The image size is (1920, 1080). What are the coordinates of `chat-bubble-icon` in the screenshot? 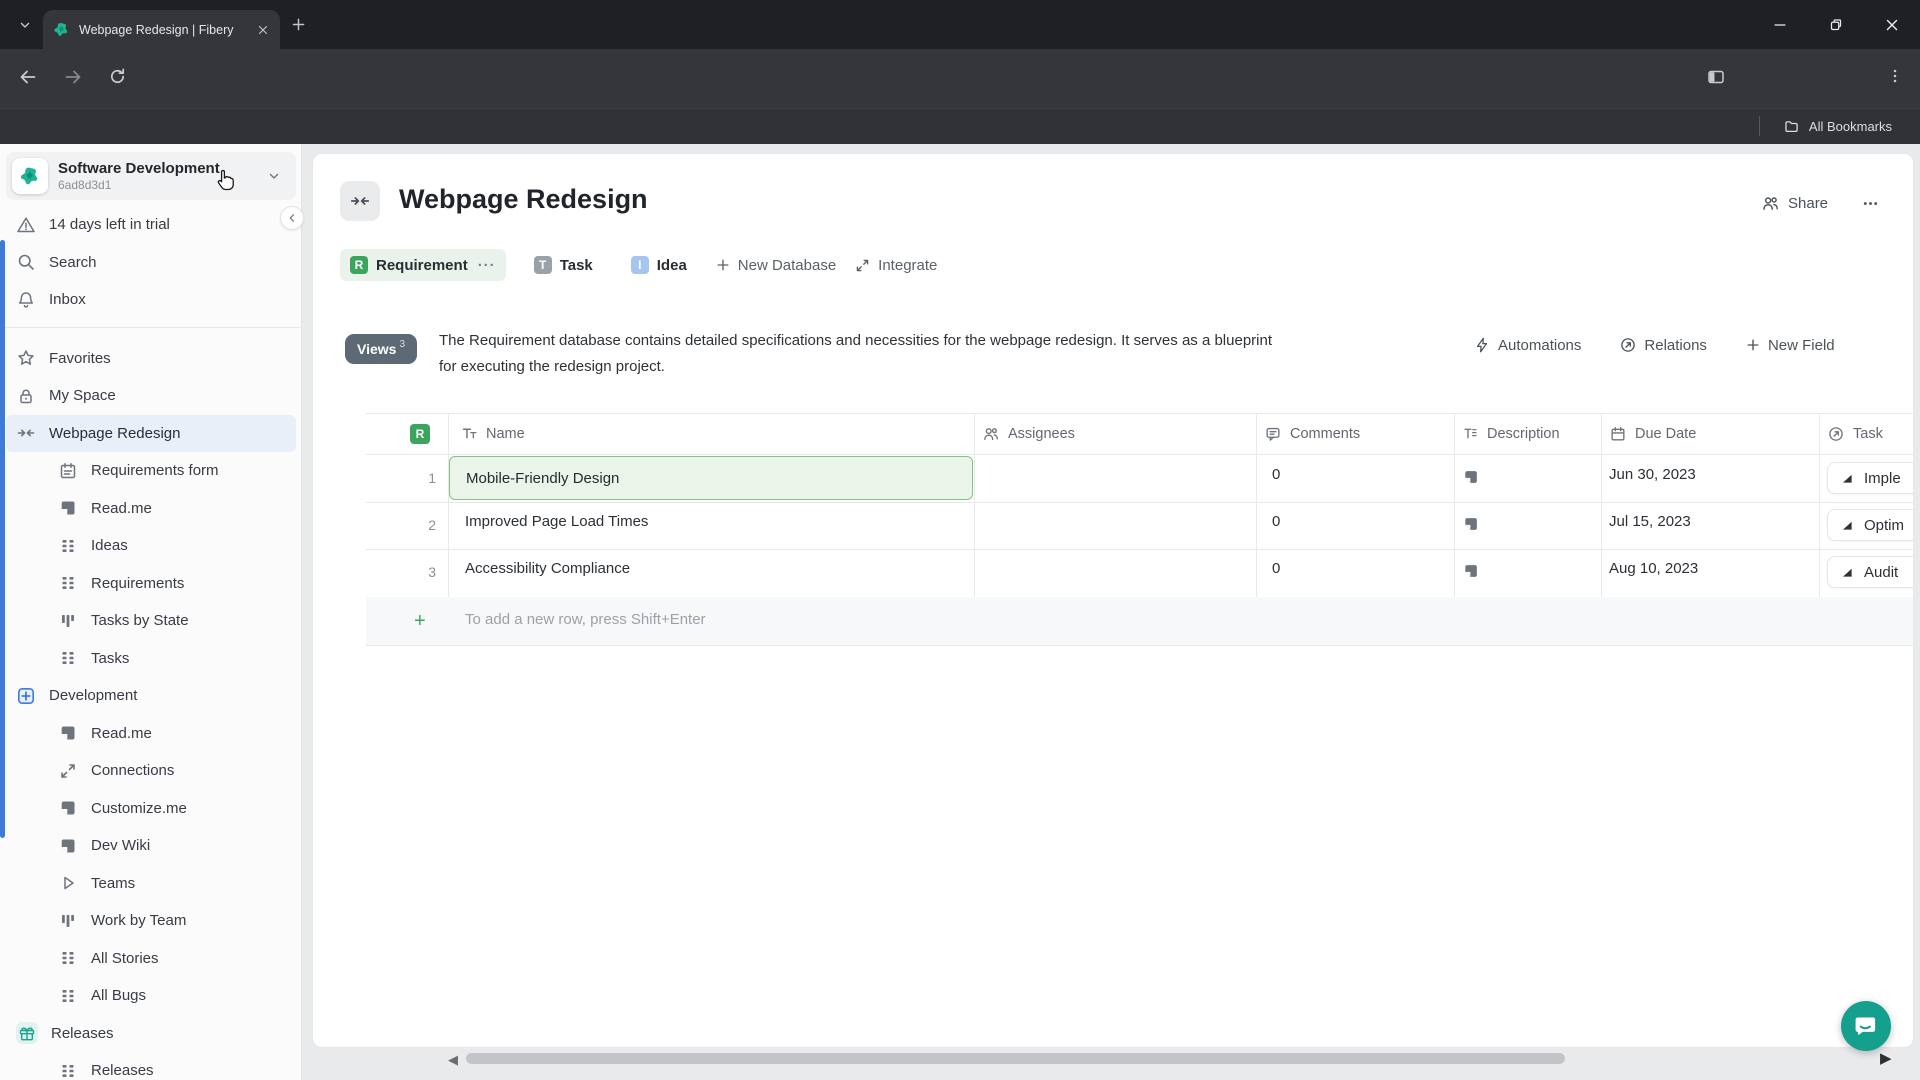 It's located at (1866, 1026).